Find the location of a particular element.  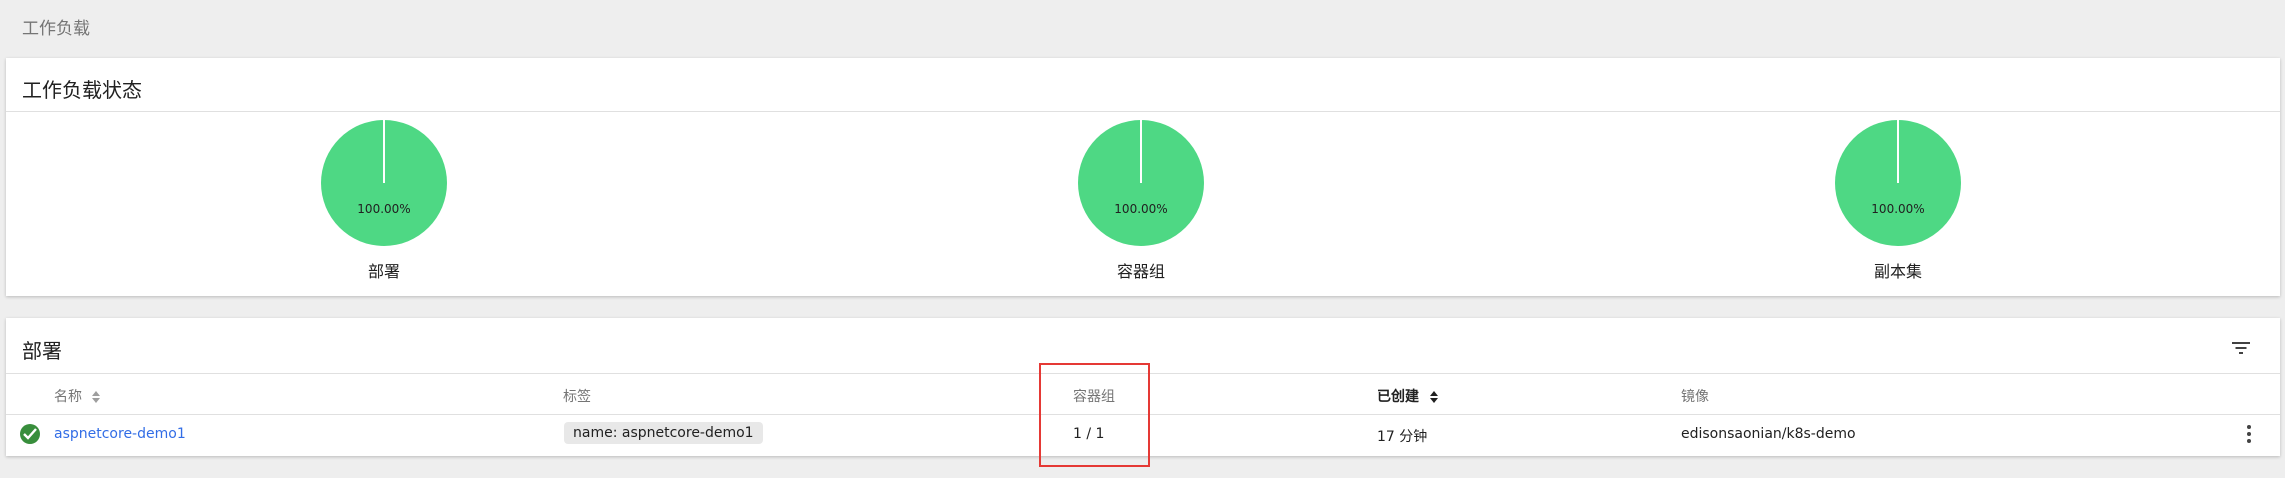

label-chip: name: aspnetcore-demo1 is located at coordinates (663, 433).